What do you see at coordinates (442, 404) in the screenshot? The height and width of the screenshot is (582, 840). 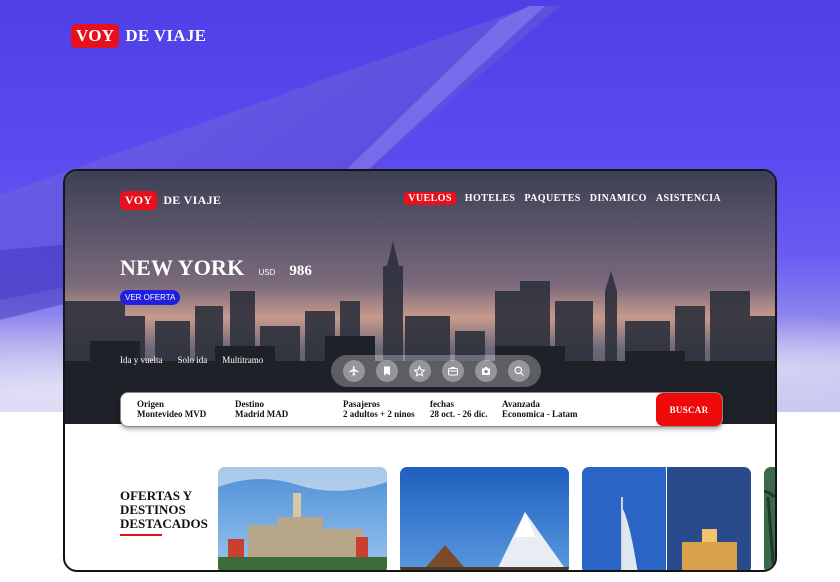 I see `dates-label: fechas` at bounding box center [442, 404].